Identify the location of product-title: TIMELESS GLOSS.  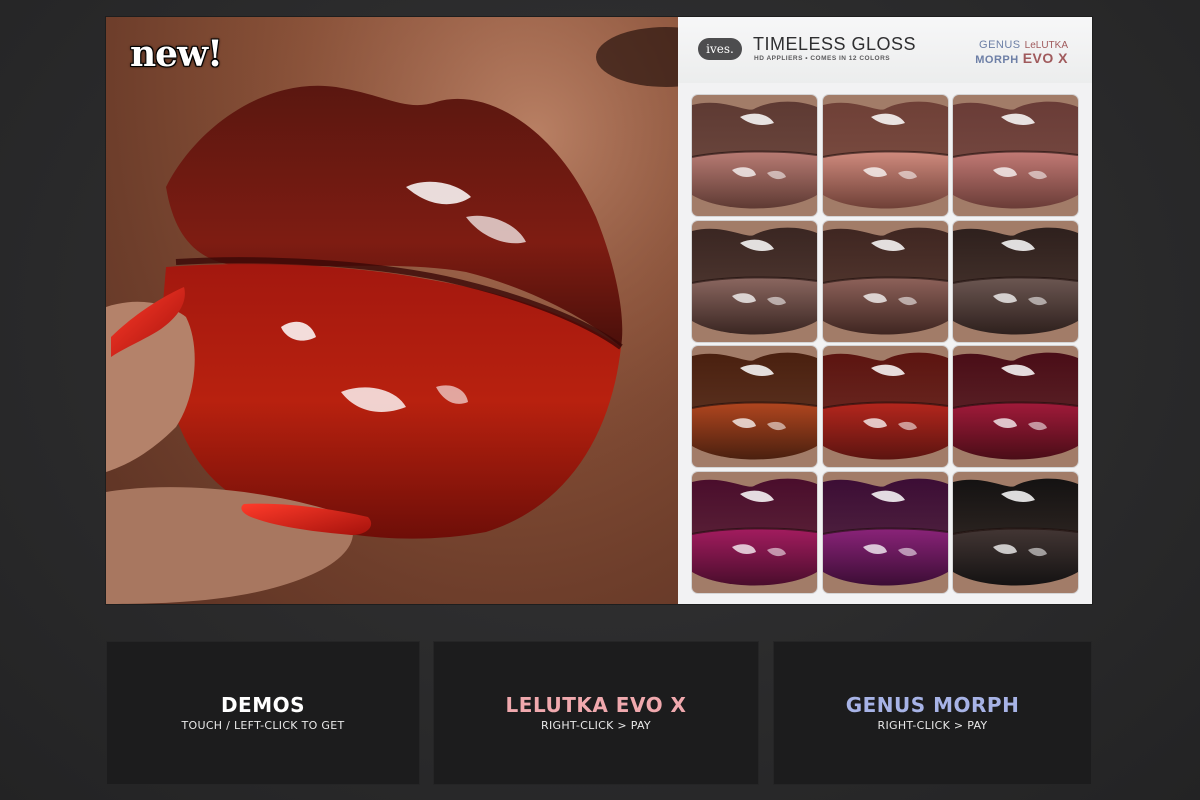
(835, 44).